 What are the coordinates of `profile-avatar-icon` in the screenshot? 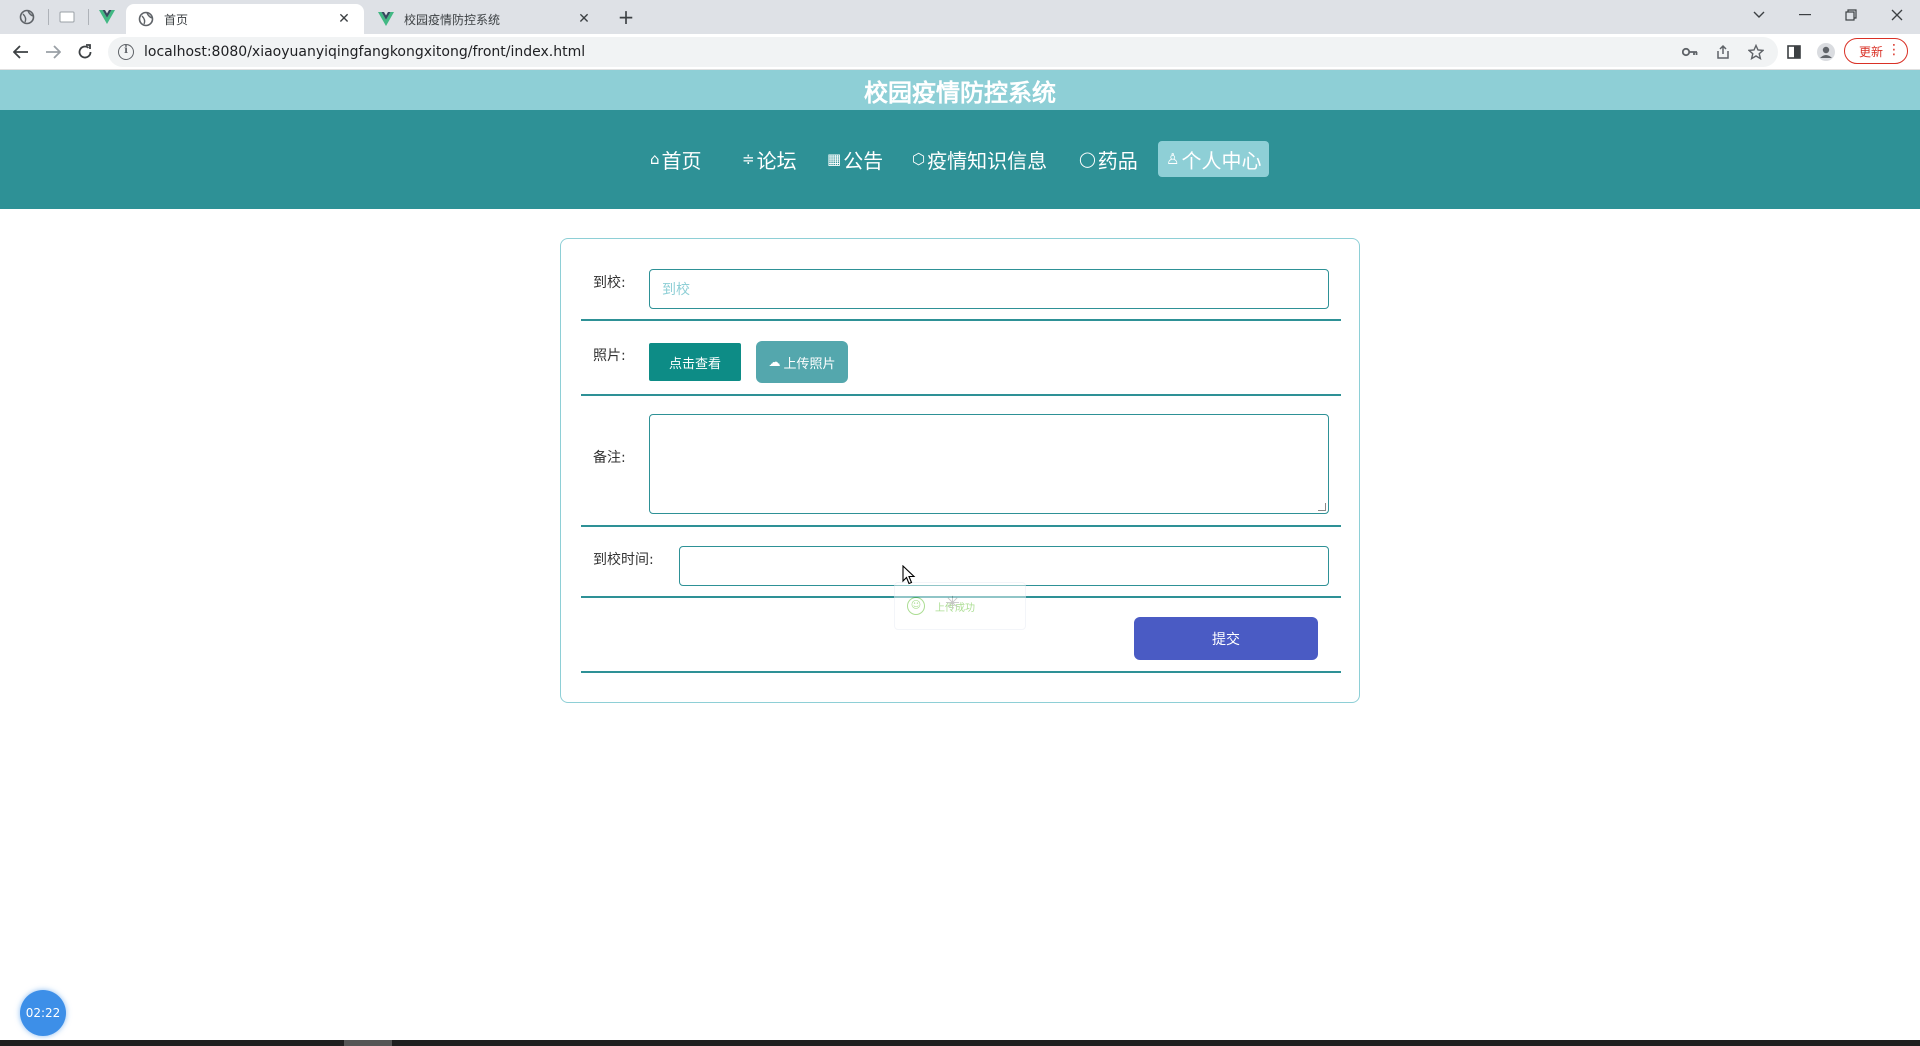 It's located at (1826, 52).